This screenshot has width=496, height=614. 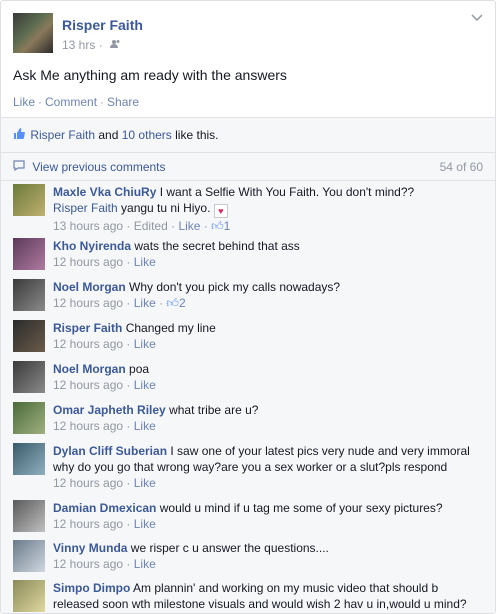 What do you see at coordinates (109, 410) in the screenshot?
I see `commenter-name: Omar Japheth Riley` at bounding box center [109, 410].